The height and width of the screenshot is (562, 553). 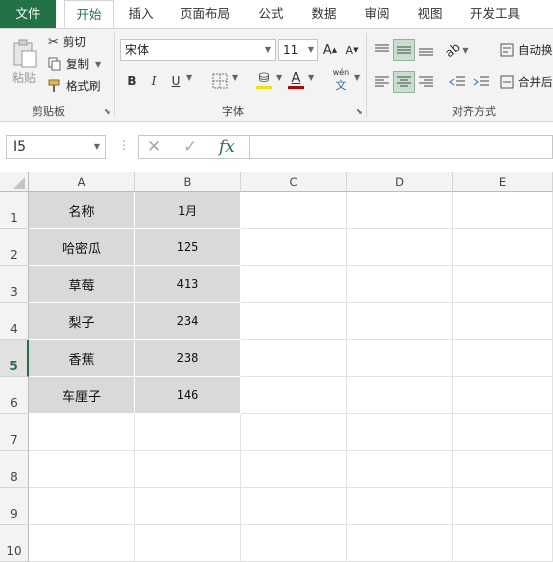 What do you see at coordinates (264, 80) in the screenshot?
I see `fill-color-button: ⛁` at bounding box center [264, 80].